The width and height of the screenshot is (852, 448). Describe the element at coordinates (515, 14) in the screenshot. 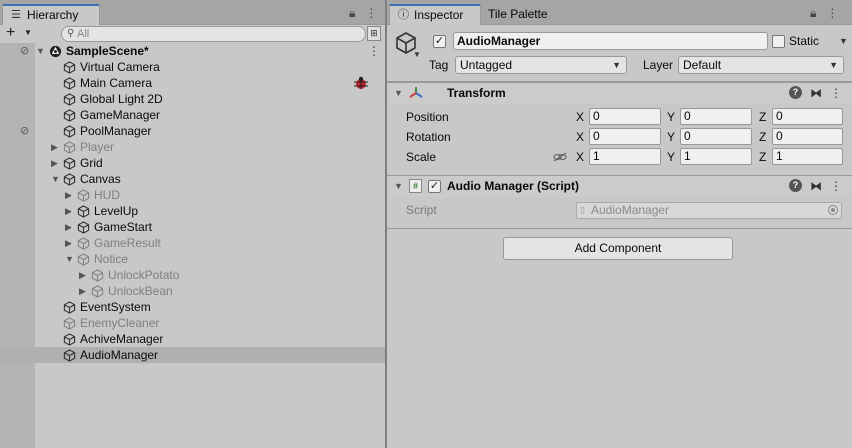

I see `tab-tile-palette: Tile Palette` at that location.